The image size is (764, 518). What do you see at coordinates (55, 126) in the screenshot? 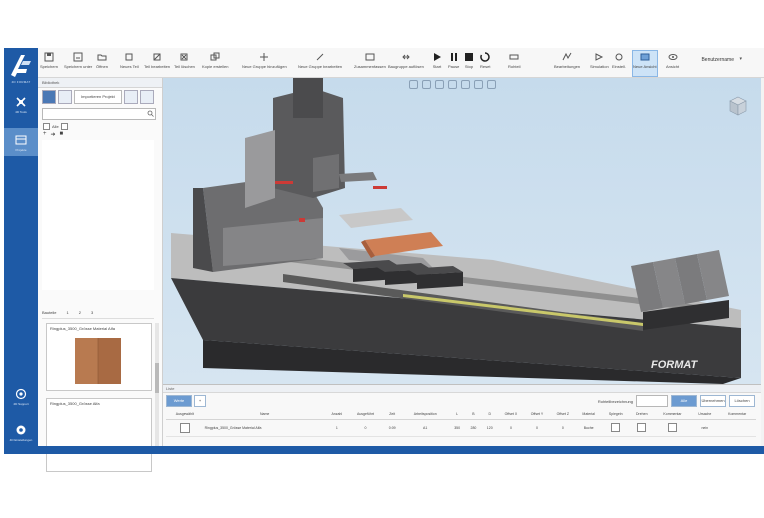
I see `filter-label: Alle` at bounding box center [55, 126].